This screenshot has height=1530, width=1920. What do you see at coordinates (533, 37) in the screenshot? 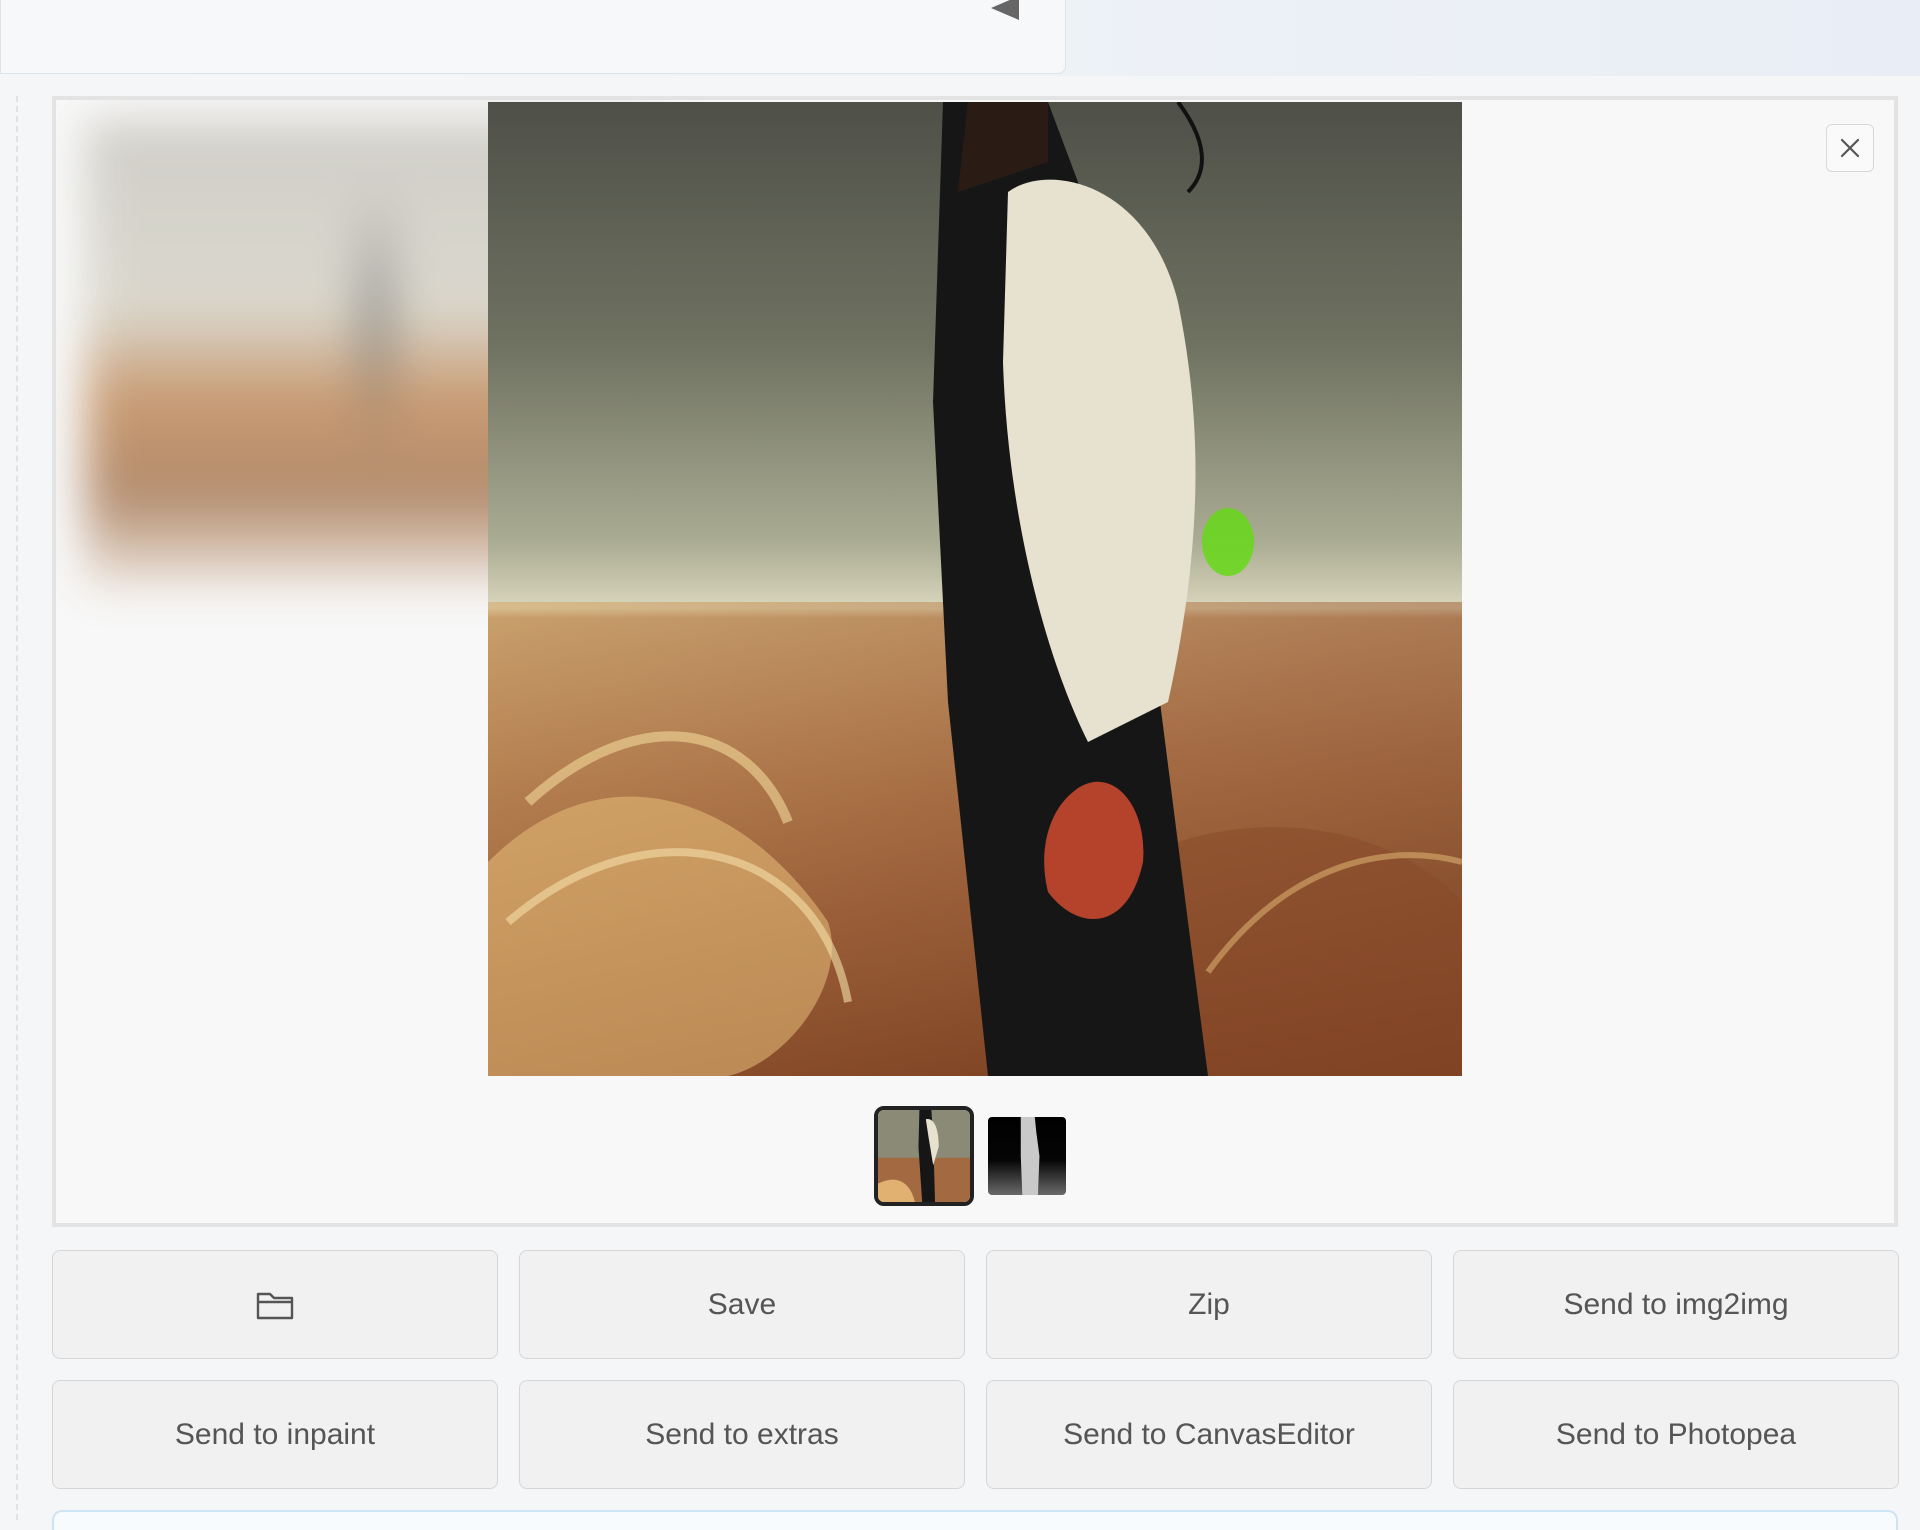
I see `collapsed-panel-header` at bounding box center [533, 37].